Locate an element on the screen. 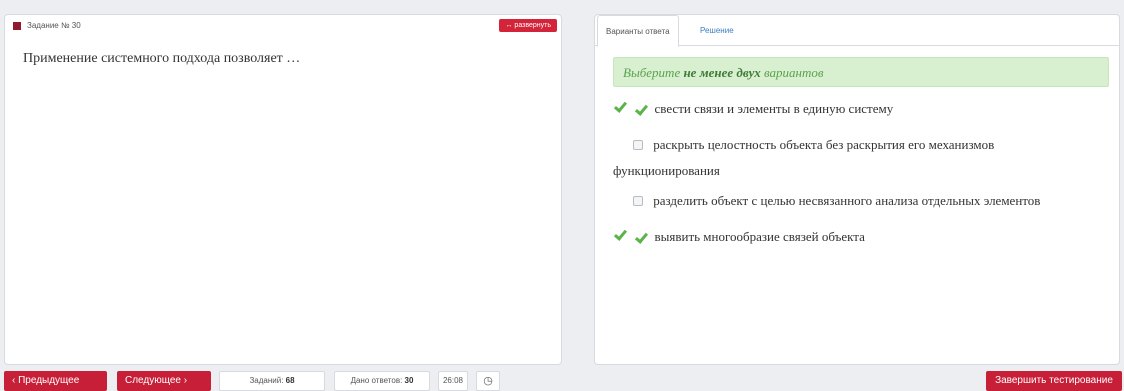 This screenshot has width=1124, height=391. expand-button: ↔ развернуть is located at coordinates (528, 25).